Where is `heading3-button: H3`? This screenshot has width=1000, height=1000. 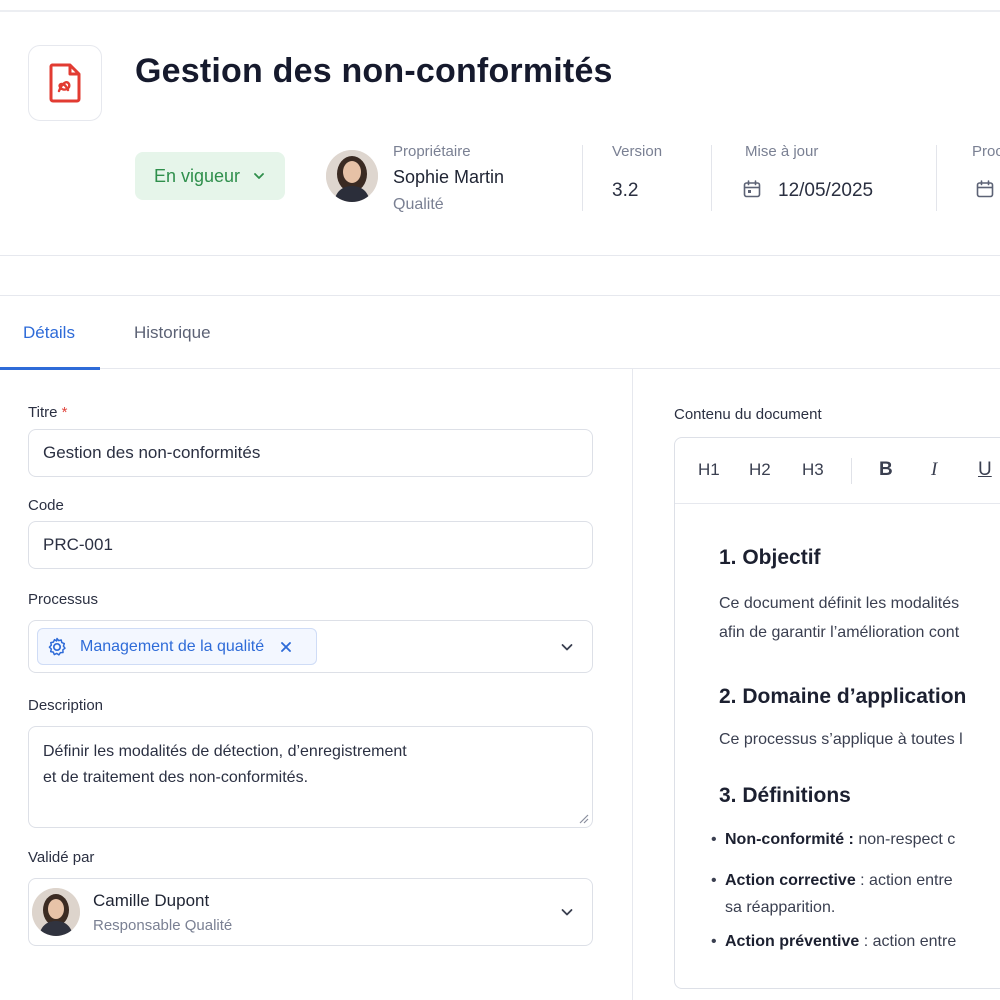 heading3-button: H3 is located at coordinates (813, 470).